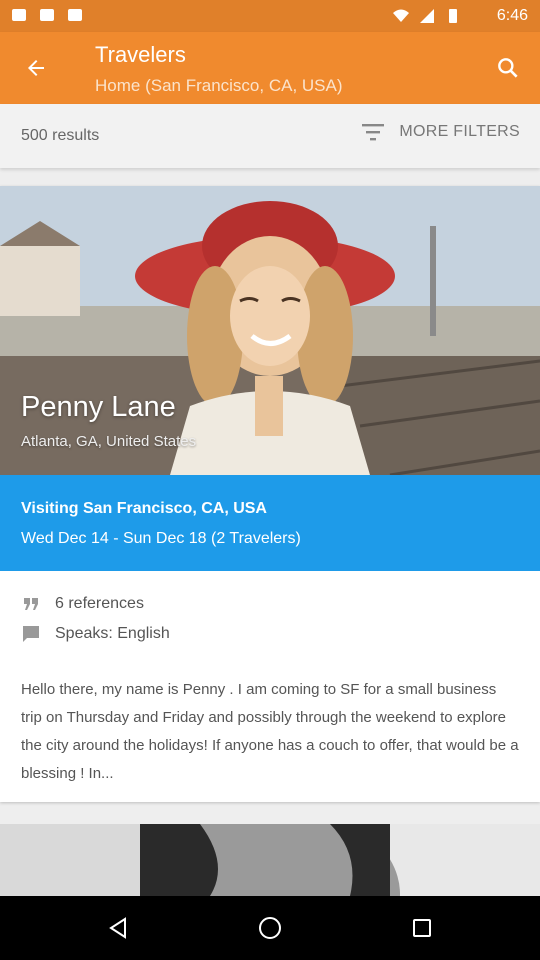 The image size is (540, 960). What do you see at coordinates (459, 131) in the screenshot?
I see `more-filters-label: MORE FILTERS` at bounding box center [459, 131].